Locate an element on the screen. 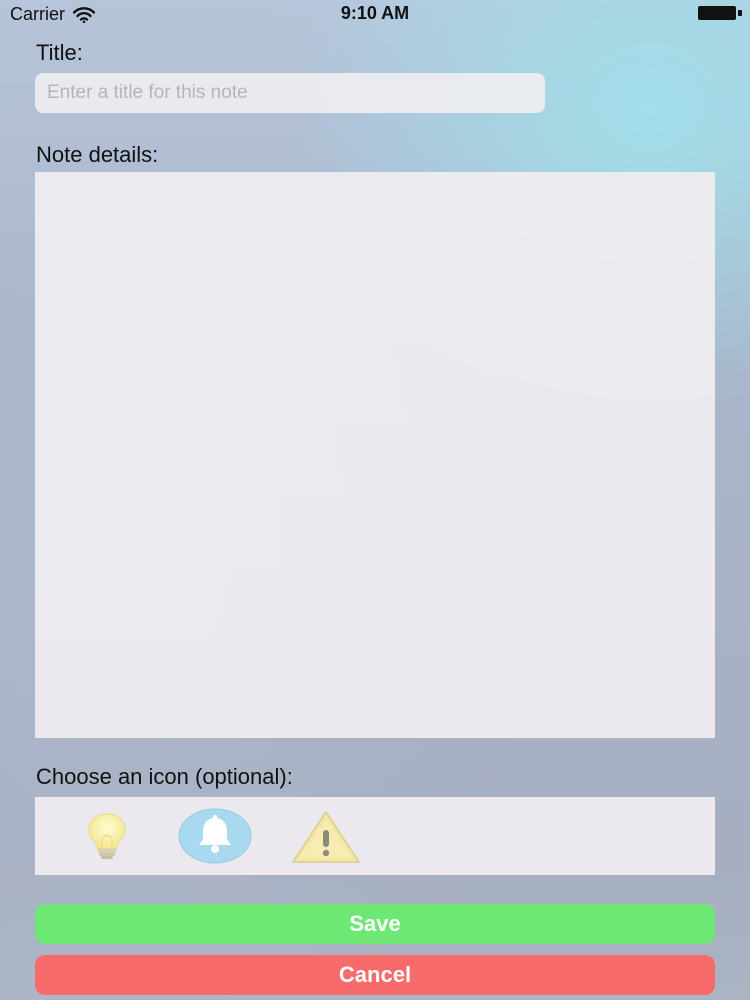 This screenshot has height=1000, width=750. title-input is located at coordinates (290, 93).